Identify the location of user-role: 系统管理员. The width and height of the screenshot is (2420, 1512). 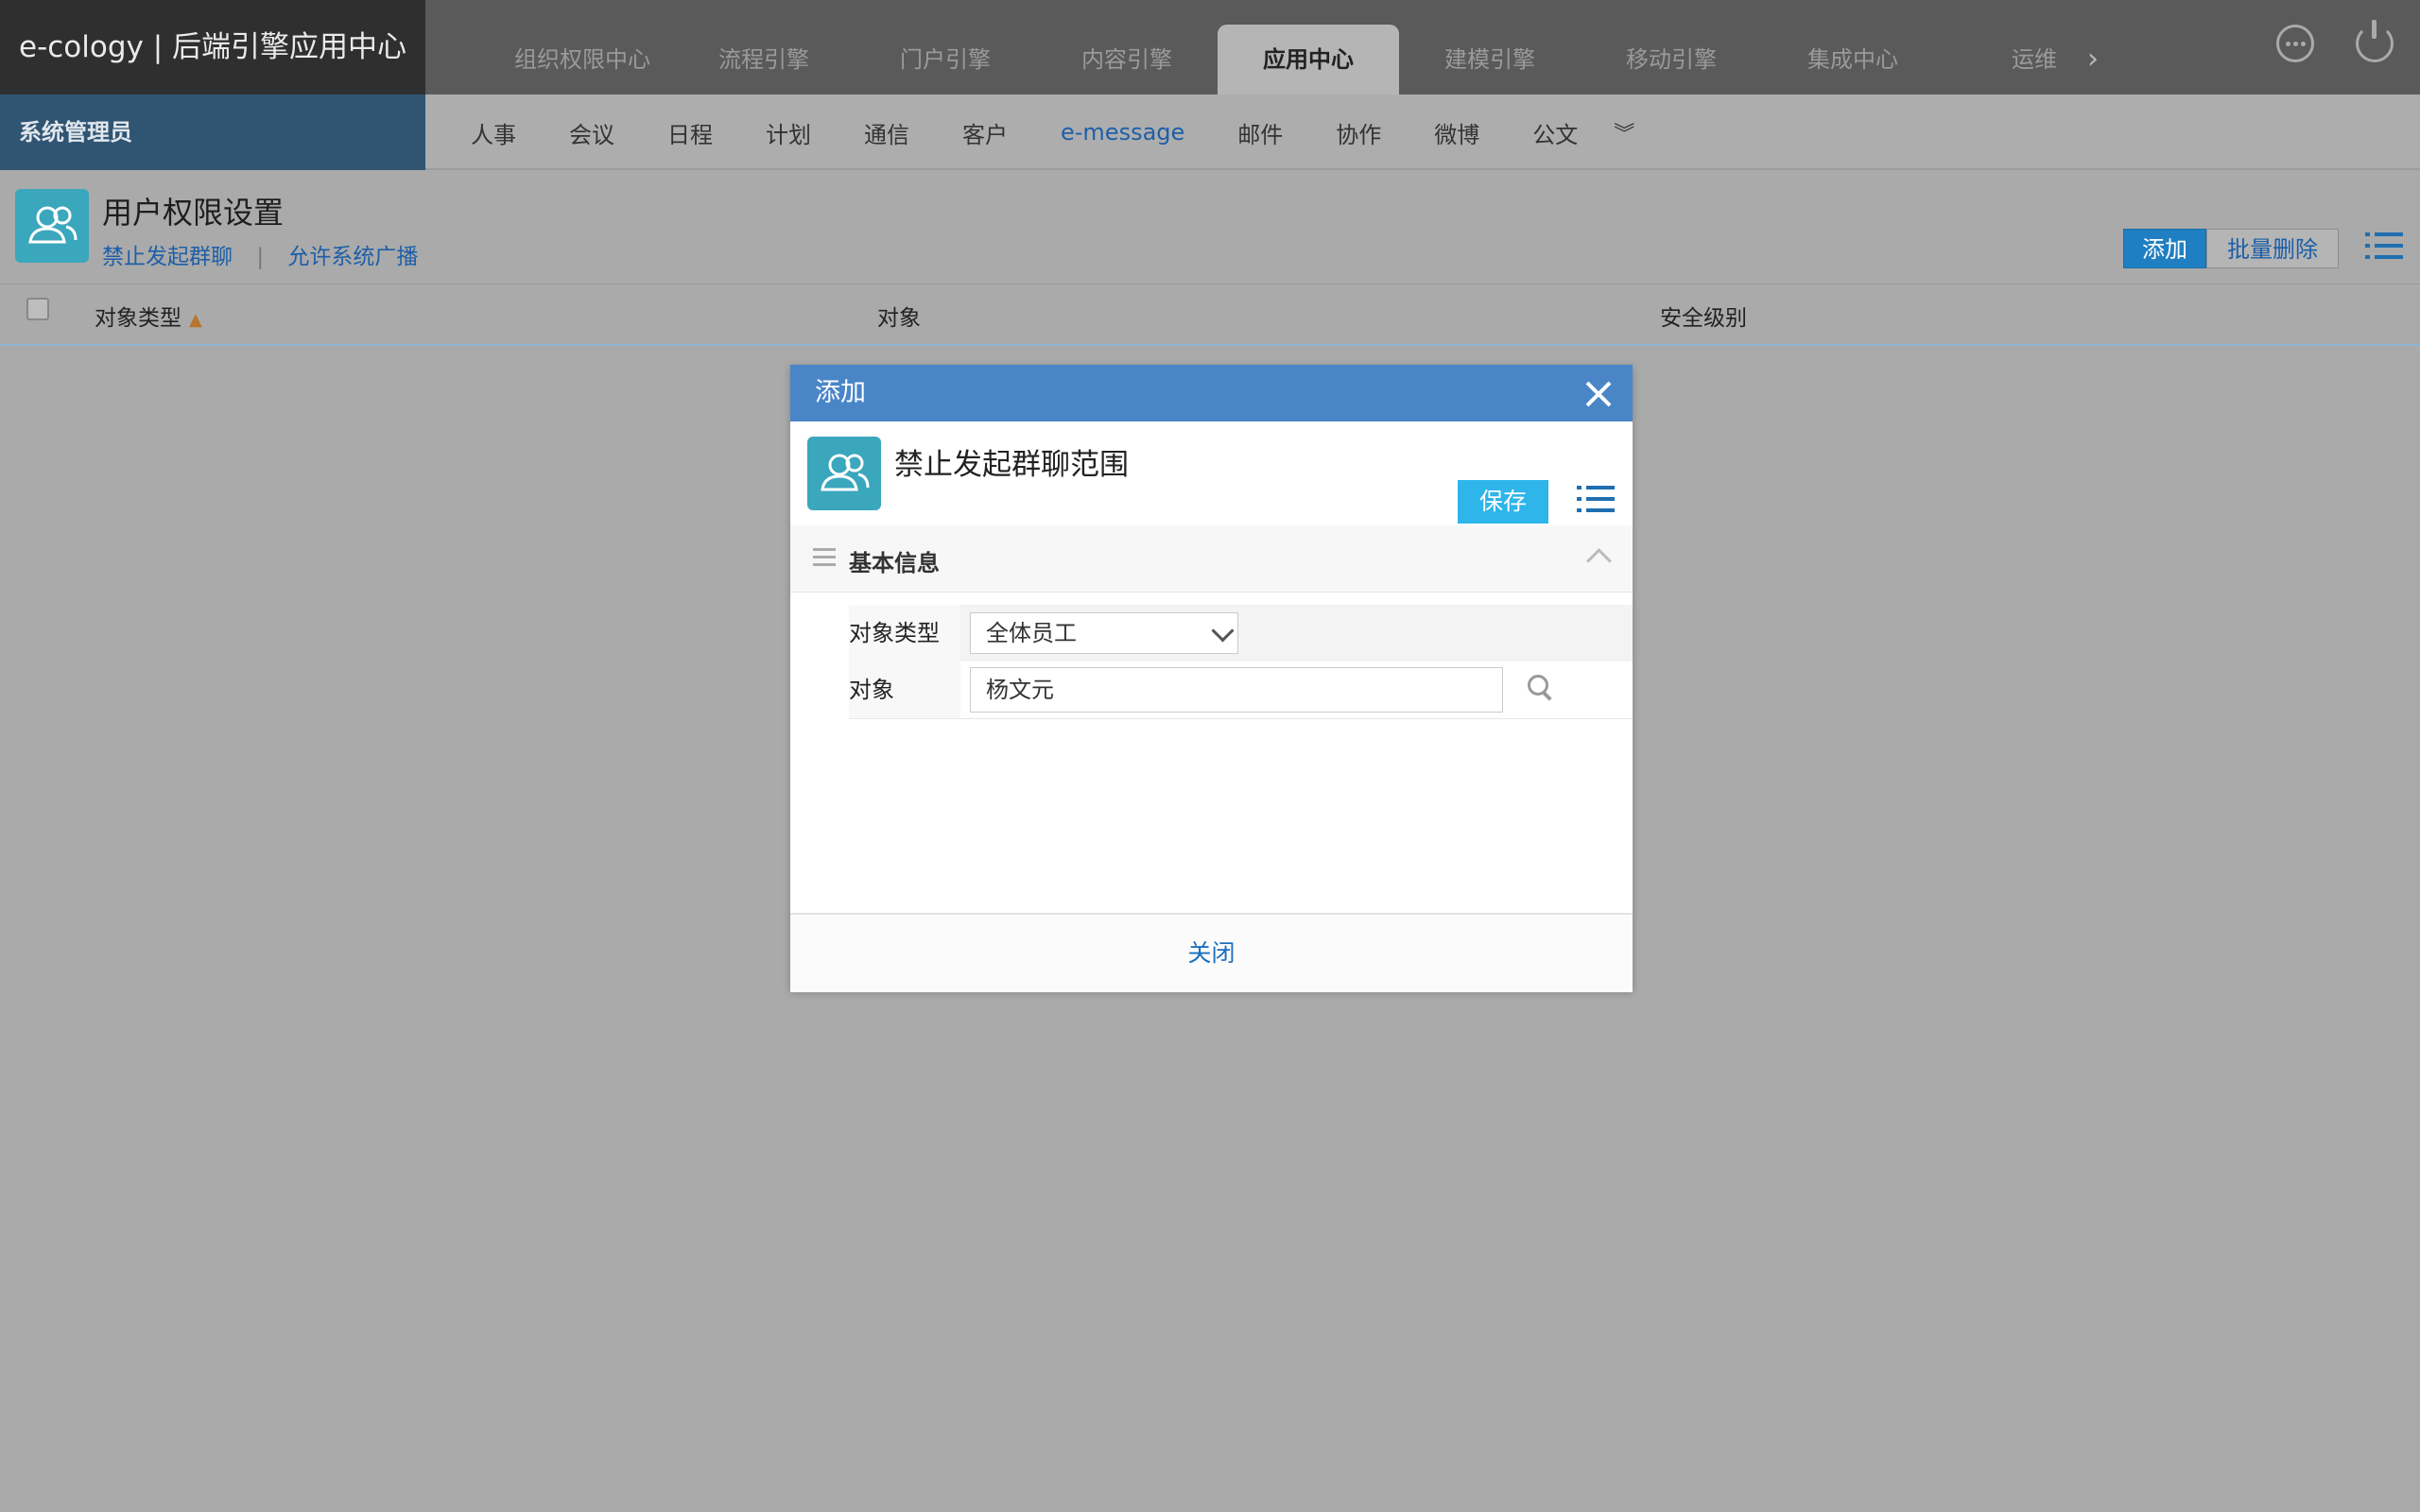
(212, 132).